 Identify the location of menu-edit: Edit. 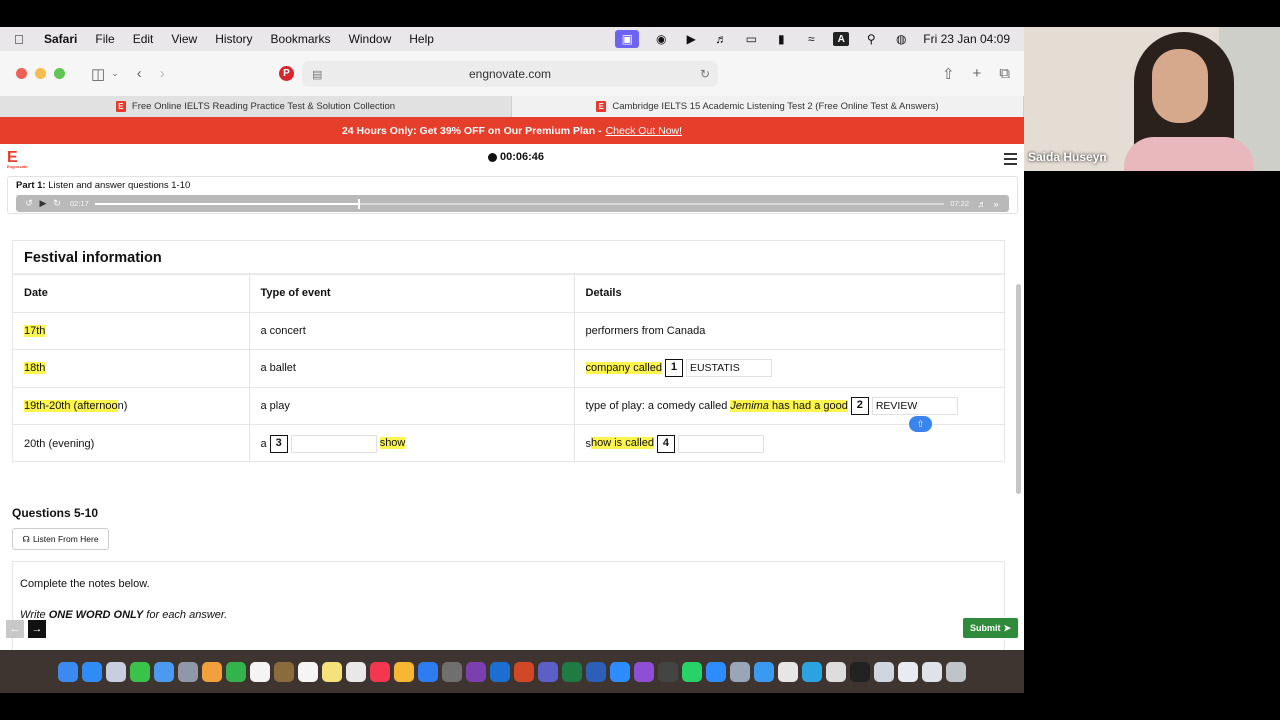
(143, 39).